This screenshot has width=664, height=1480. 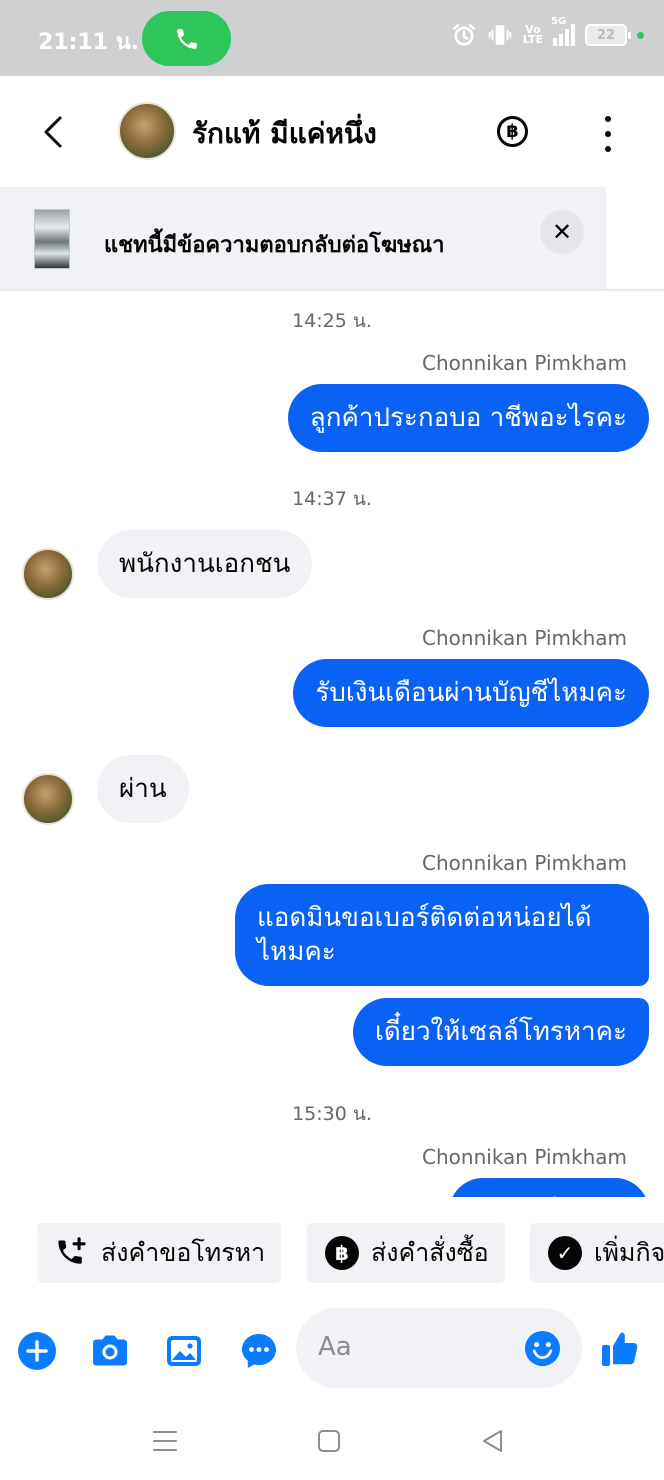 I want to click on ad-reply-banner: แชทนี้มีข้อความตอบกลับต่อโฆษณา ✕, so click(x=303, y=238).